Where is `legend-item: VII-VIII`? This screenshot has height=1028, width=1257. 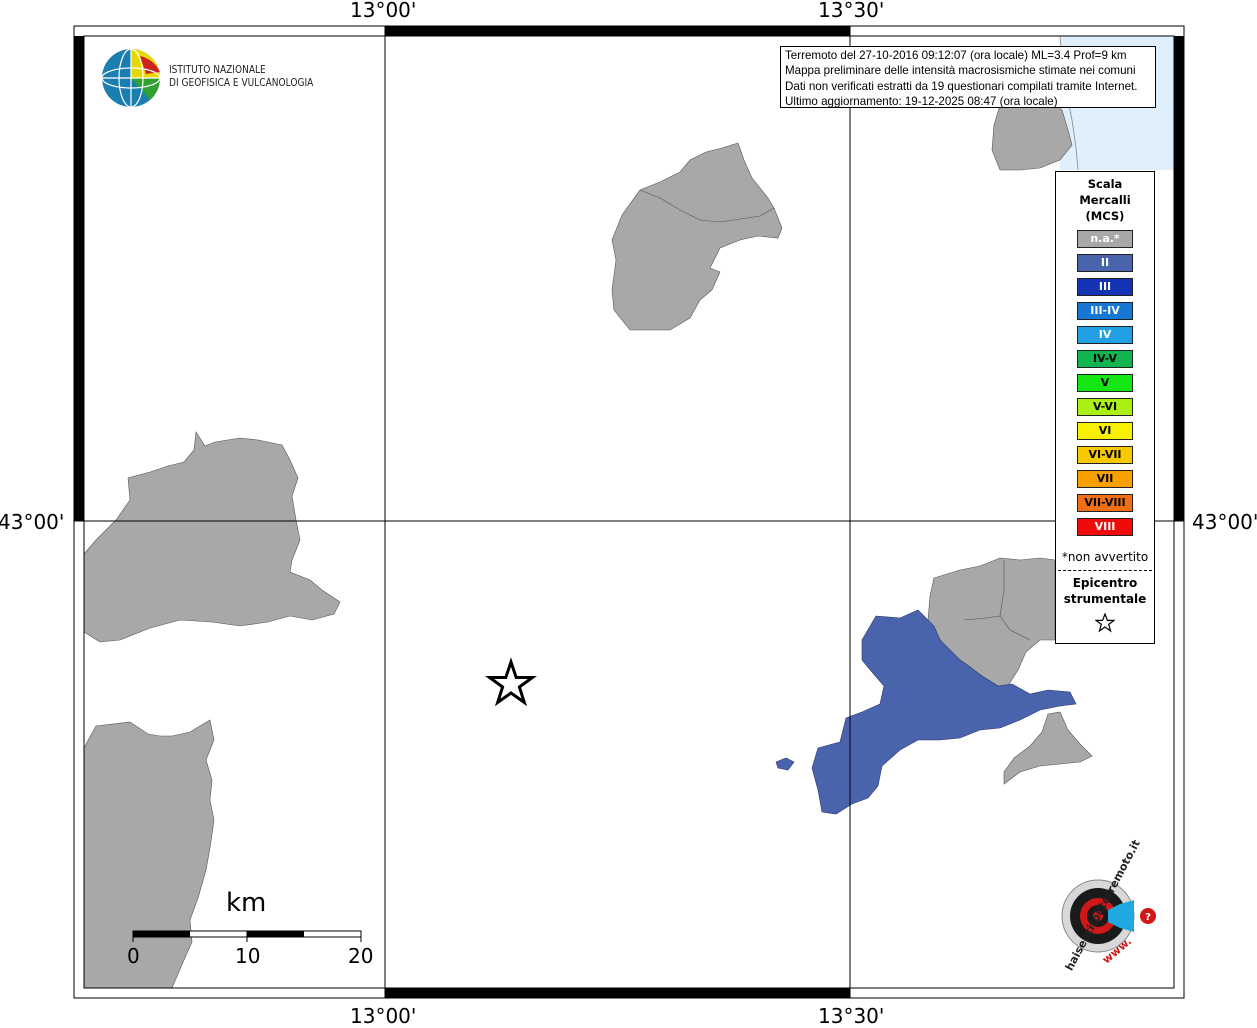
legend-item: VII-VIII is located at coordinates (1105, 503).